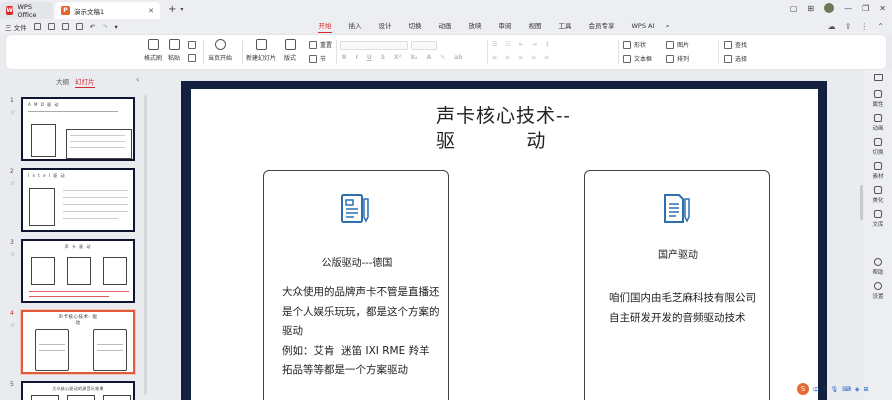 This screenshot has height=400, width=892. Describe the element at coordinates (505, 26) in the screenshot. I see `tab-review: 审阅` at that location.